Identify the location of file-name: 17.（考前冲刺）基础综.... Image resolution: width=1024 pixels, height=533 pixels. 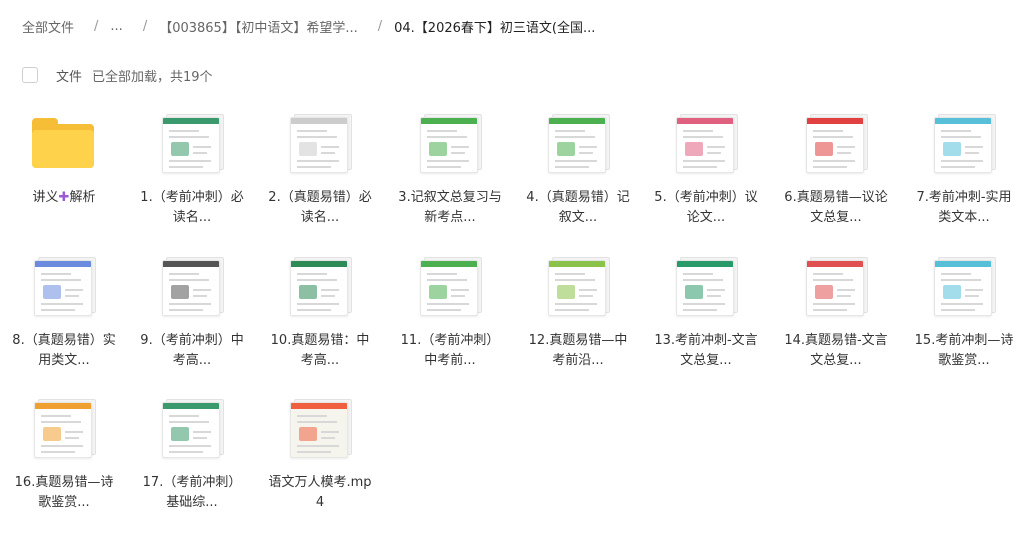
(192, 492).